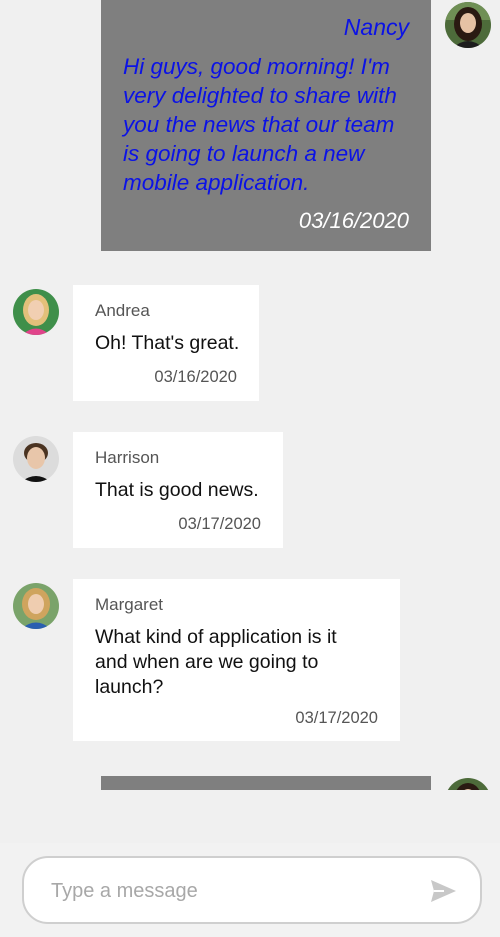  What do you see at coordinates (122, 310) in the screenshot?
I see `sender-name: Andrea` at bounding box center [122, 310].